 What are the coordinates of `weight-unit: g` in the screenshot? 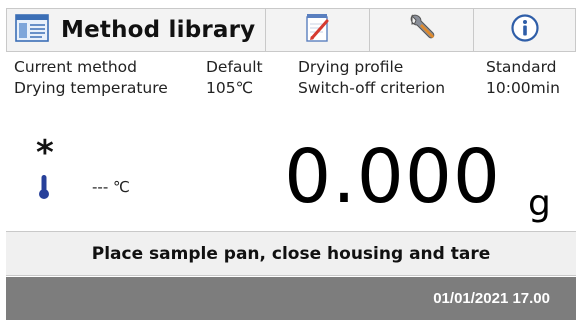 It's located at (539, 203).